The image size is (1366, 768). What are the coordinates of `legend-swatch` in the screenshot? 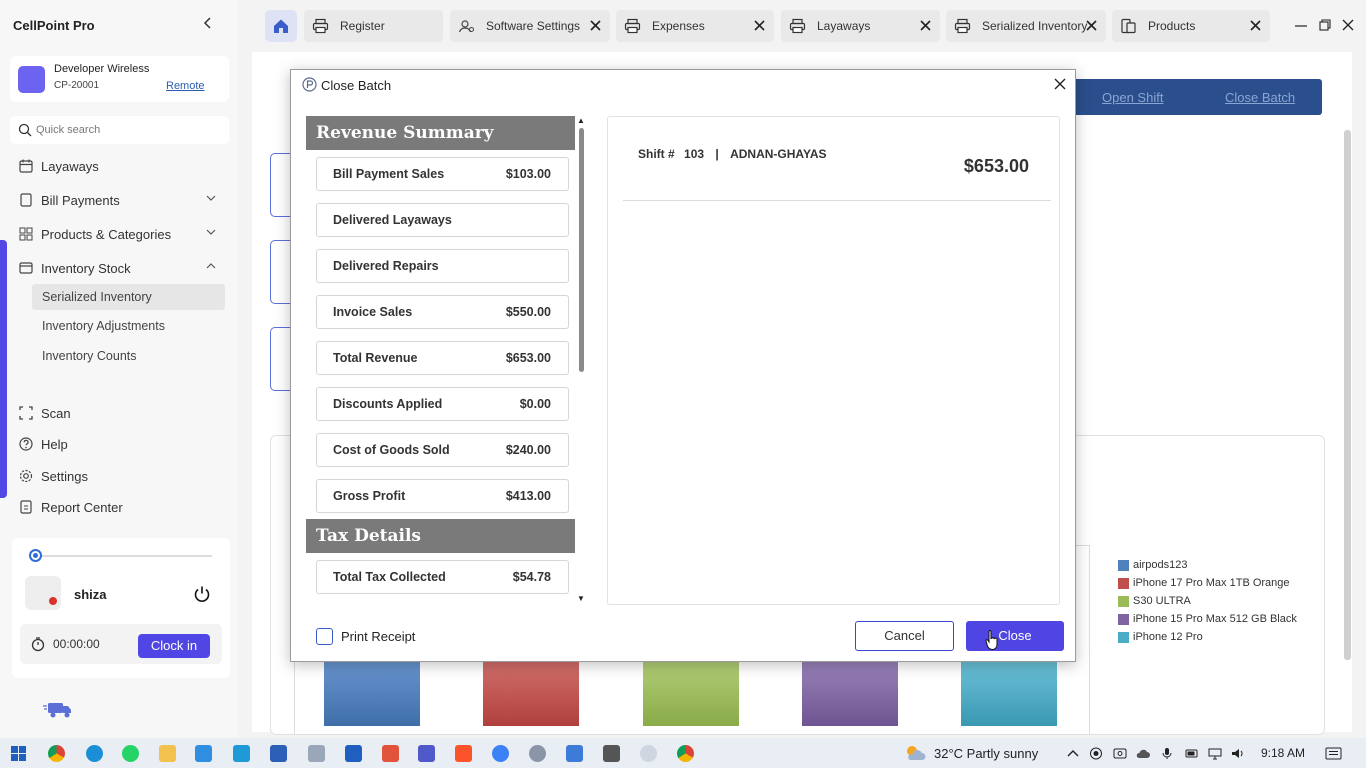 It's located at (1123, 637).